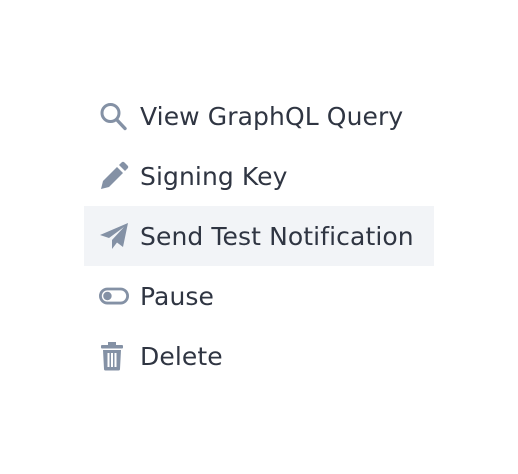 The width and height of the screenshot is (518, 474). Describe the element at coordinates (259, 296) in the screenshot. I see `menu-item-pause: Pause` at that location.